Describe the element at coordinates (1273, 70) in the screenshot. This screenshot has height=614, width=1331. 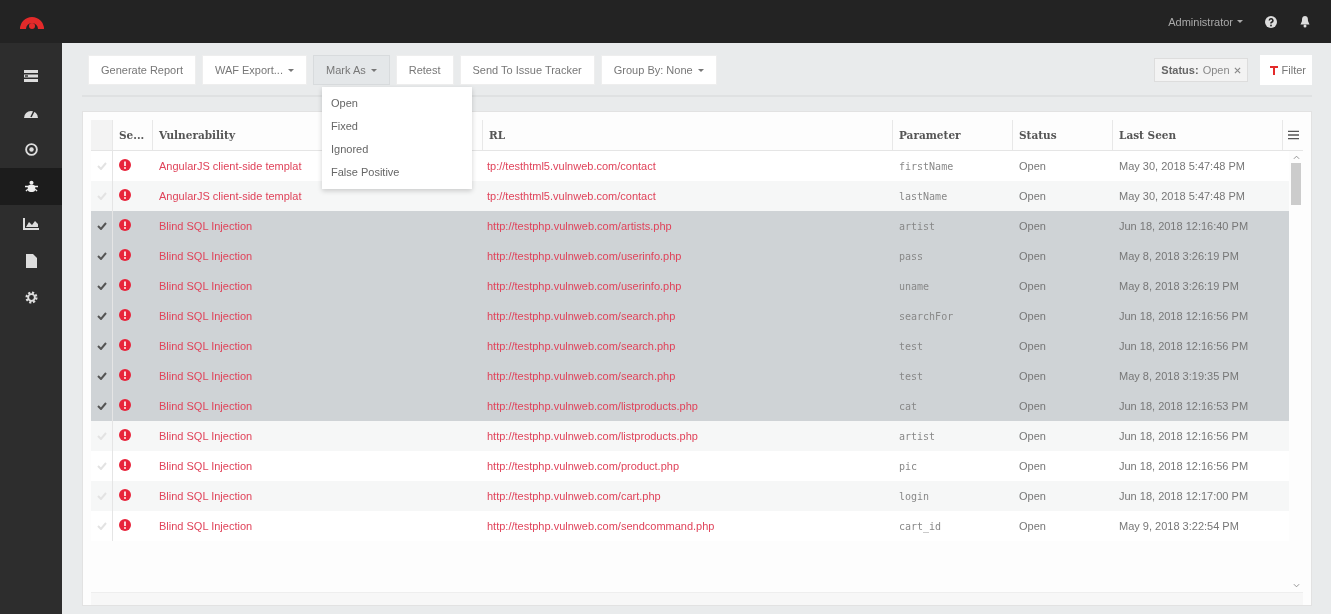
I see `funnel-icon` at that location.